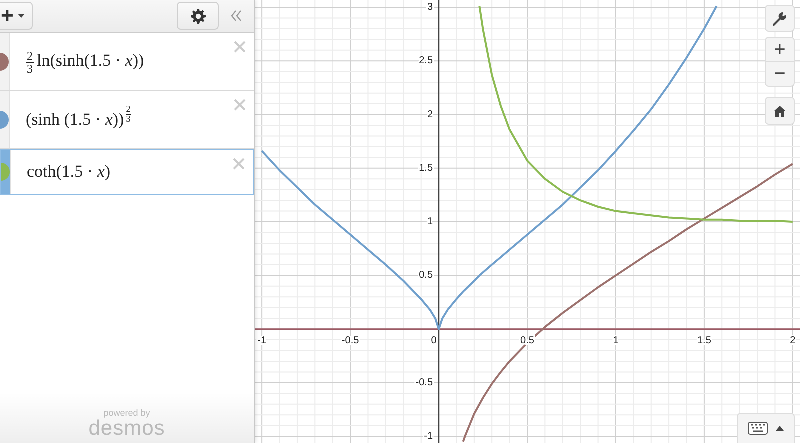  I want to click on caret-icon, so click(21, 16).